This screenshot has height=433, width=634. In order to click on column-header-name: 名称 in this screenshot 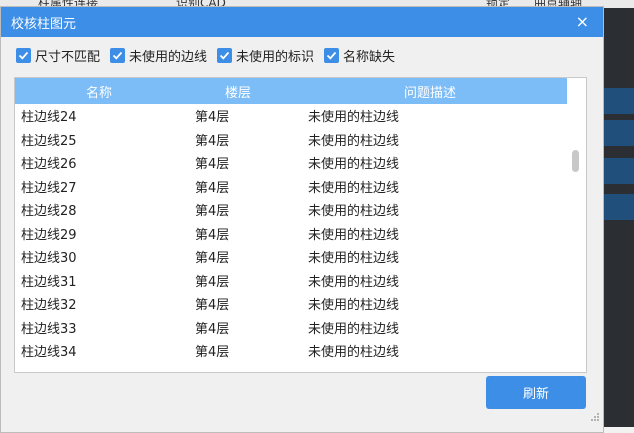, I will do `click(99, 91)`.